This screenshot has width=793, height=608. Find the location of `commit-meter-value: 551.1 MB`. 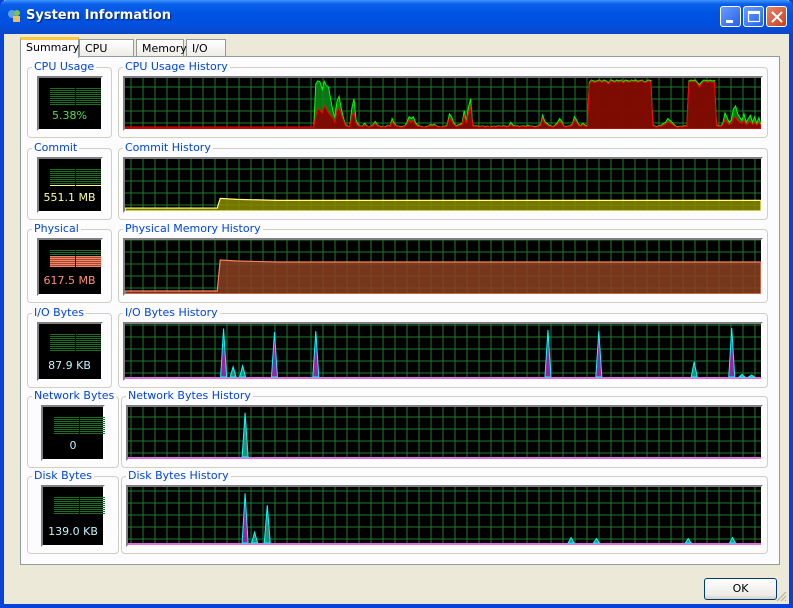

commit-meter-value: 551.1 MB is located at coordinates (69, 197).